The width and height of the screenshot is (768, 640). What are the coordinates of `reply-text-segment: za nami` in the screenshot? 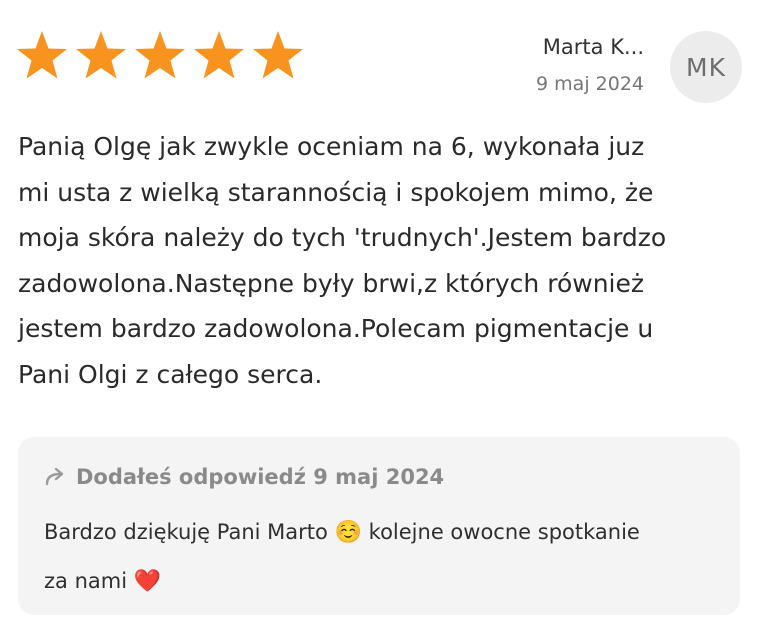 It's located at (86, 581).